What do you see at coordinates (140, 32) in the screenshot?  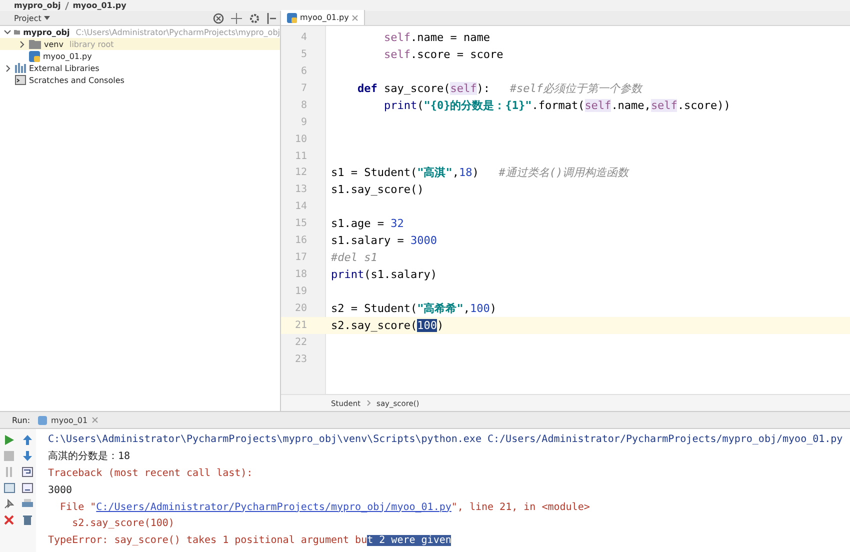 I see `tree-item: mypro_obj C:\Users\Administrator\PycharmProjects\mypro_obj` at bounding box center [140, 32].